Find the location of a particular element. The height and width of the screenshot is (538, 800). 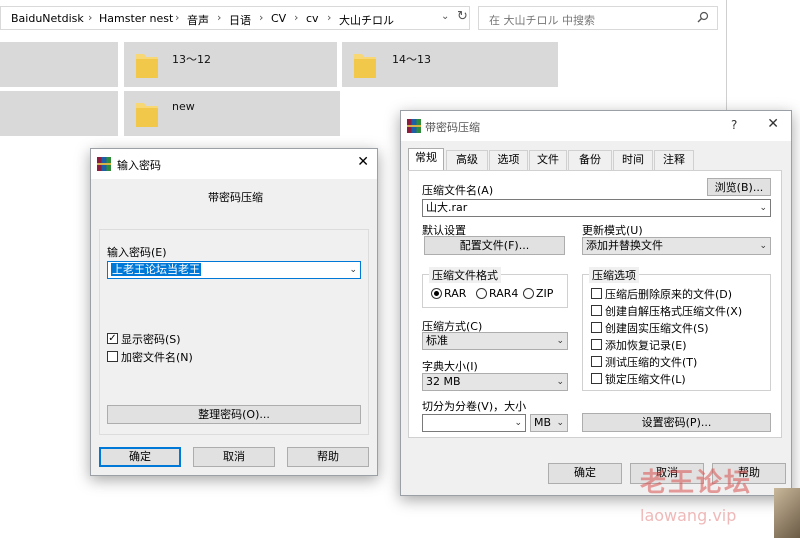

breadcrumb-baidunetdisk: BaiduNetdisk is located at coordinates (47, 18).